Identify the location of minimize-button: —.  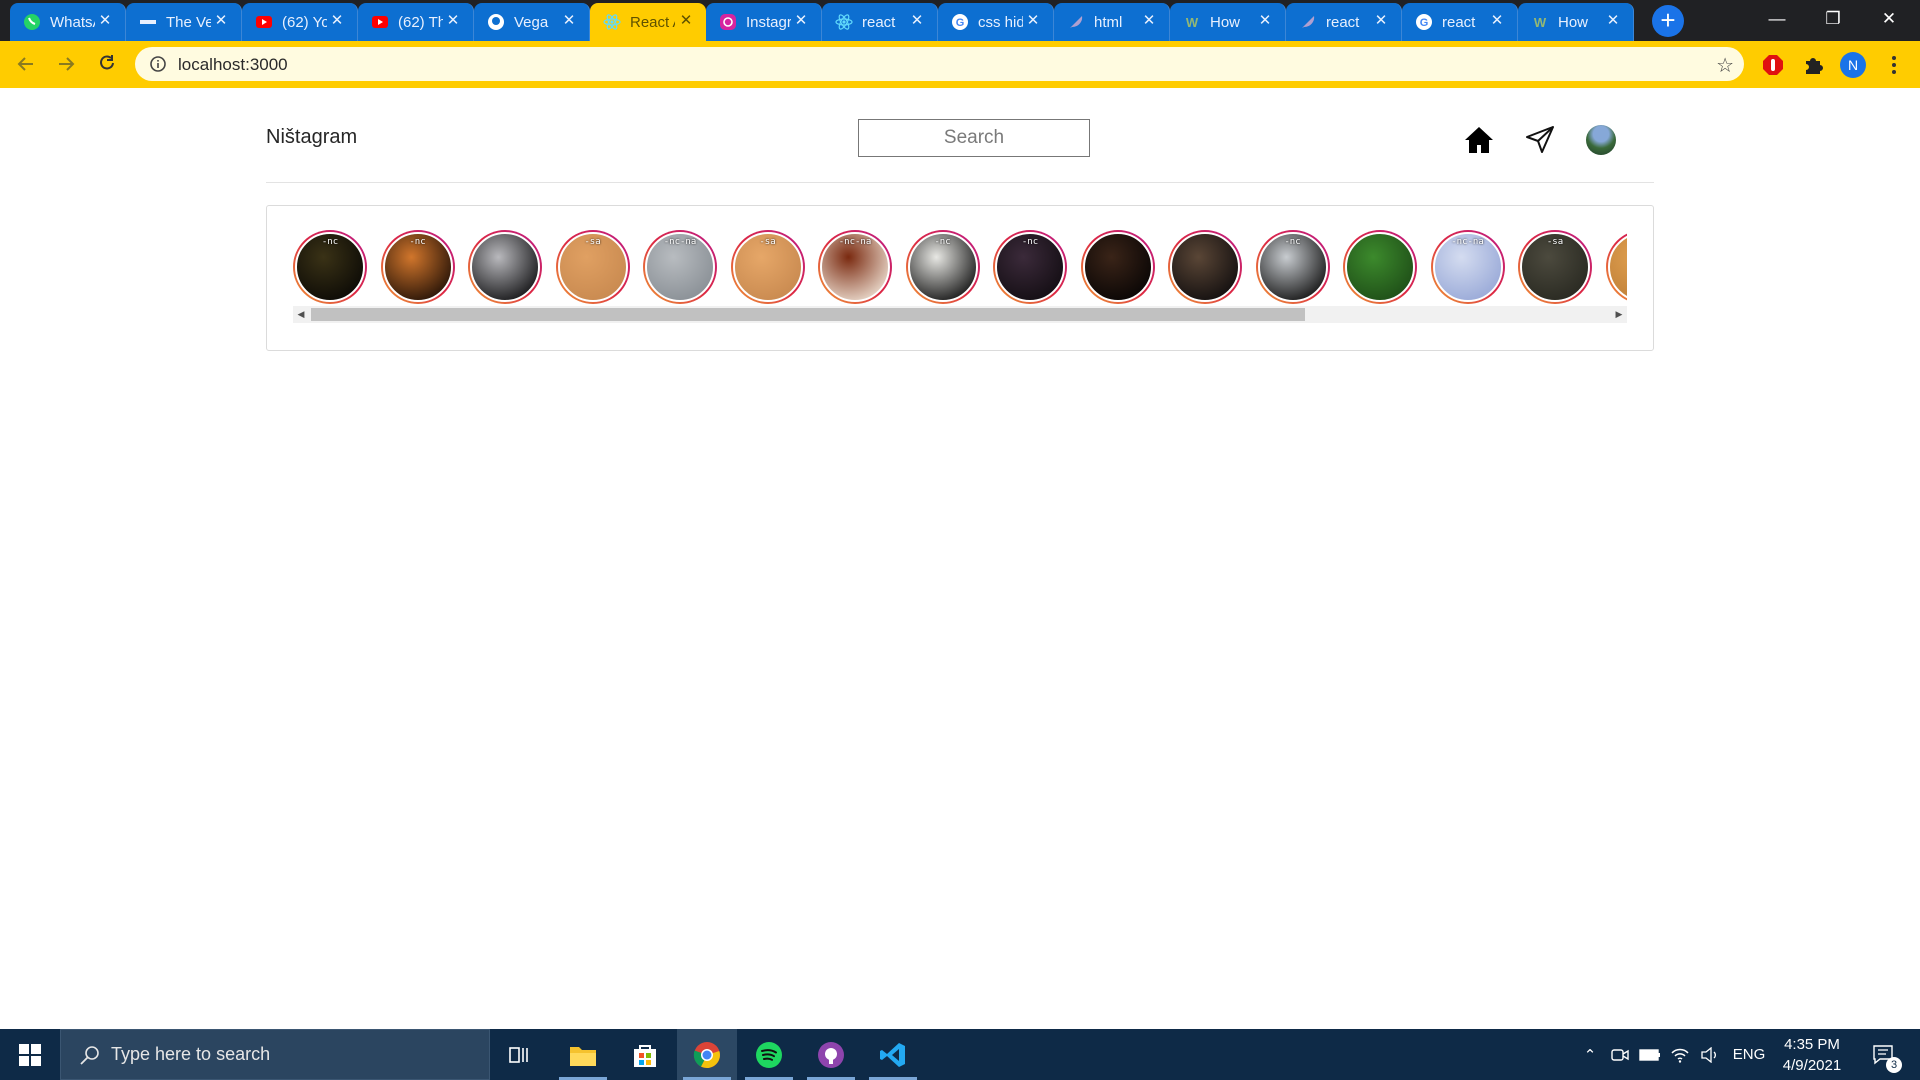
(1777, 19).